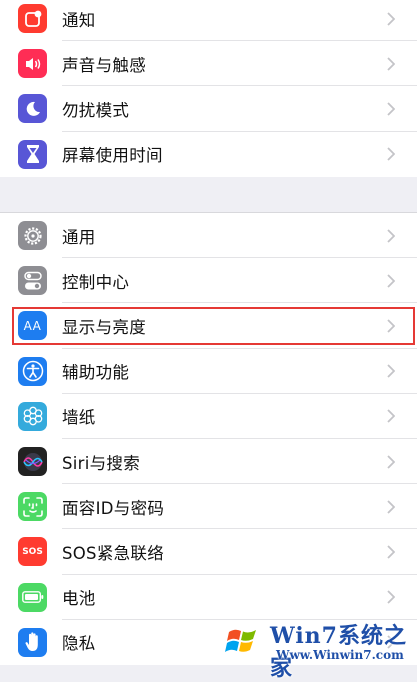 The height and width of the screenshot is (682, 417). Describe the element at coordinates (96, 110) in the screenshot. I see `settings-item-label: 勿扰模式` at that location.